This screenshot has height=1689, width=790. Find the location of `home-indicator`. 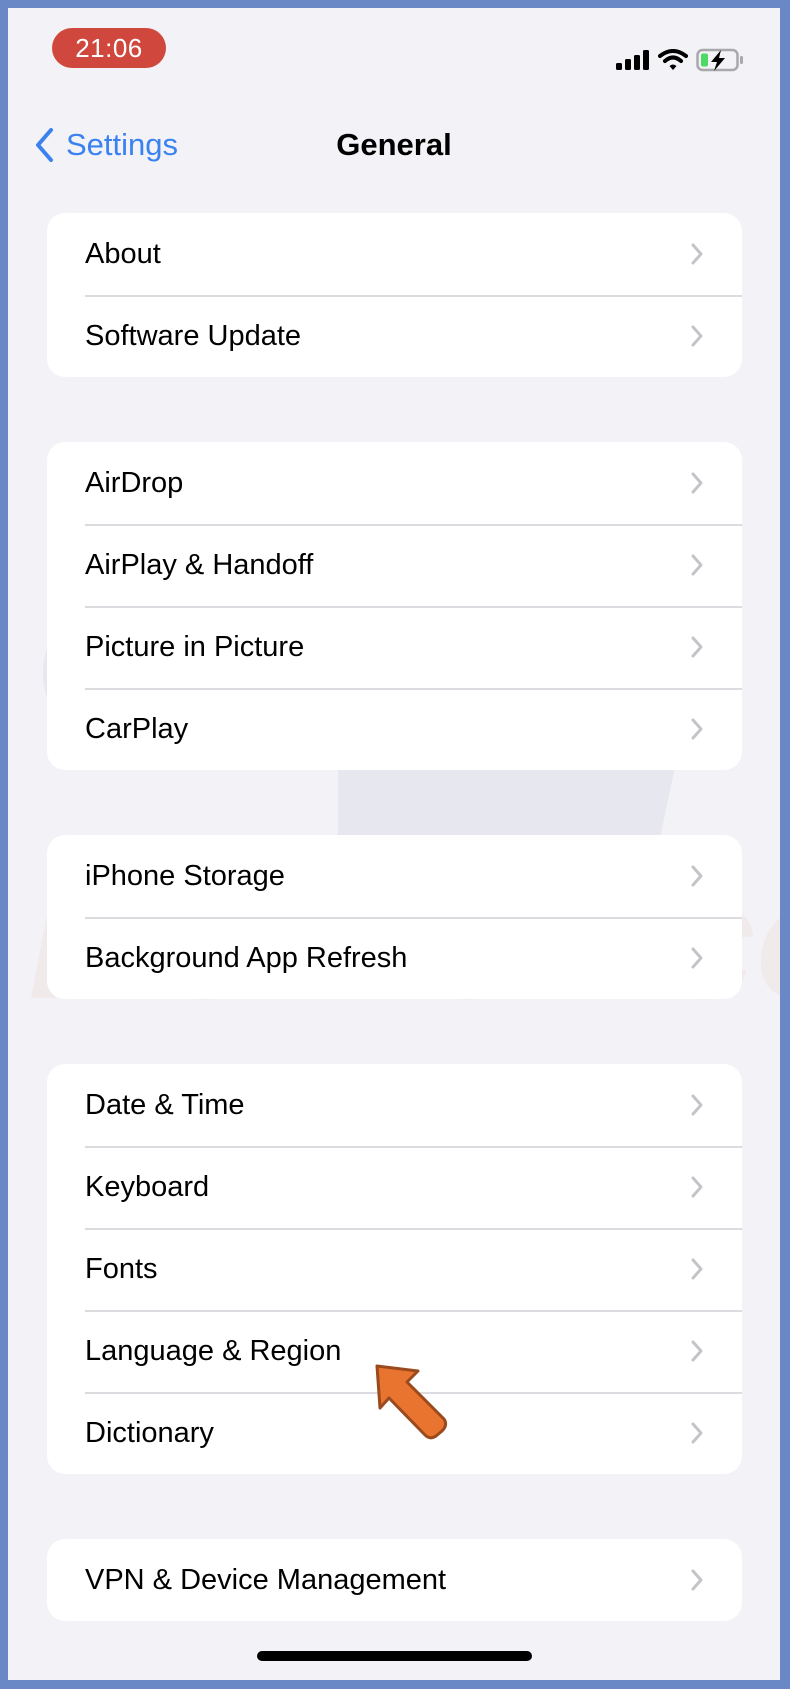

home-indicator is located at coordinates (394, 1656).